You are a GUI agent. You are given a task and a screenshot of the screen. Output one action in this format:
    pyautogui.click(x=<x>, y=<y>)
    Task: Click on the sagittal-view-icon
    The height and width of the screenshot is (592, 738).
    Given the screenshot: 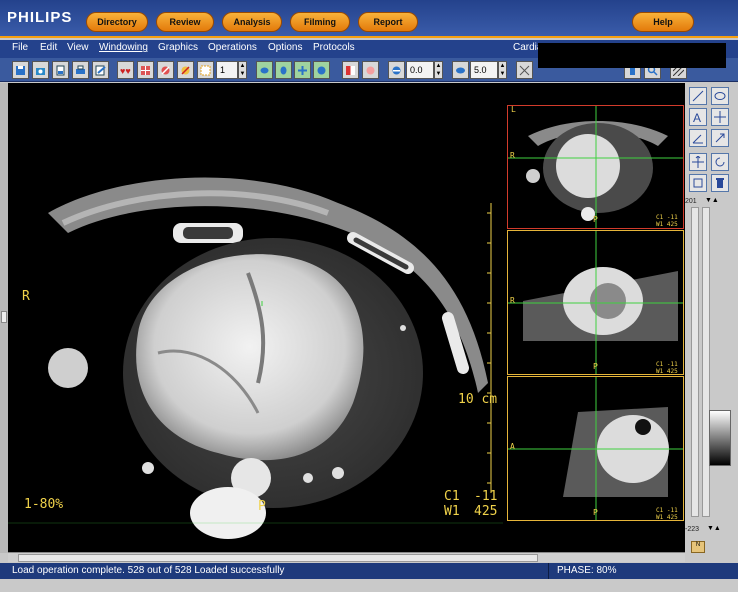 What is the action you would take?
    pyautogui.click(x=302, y=70)
    